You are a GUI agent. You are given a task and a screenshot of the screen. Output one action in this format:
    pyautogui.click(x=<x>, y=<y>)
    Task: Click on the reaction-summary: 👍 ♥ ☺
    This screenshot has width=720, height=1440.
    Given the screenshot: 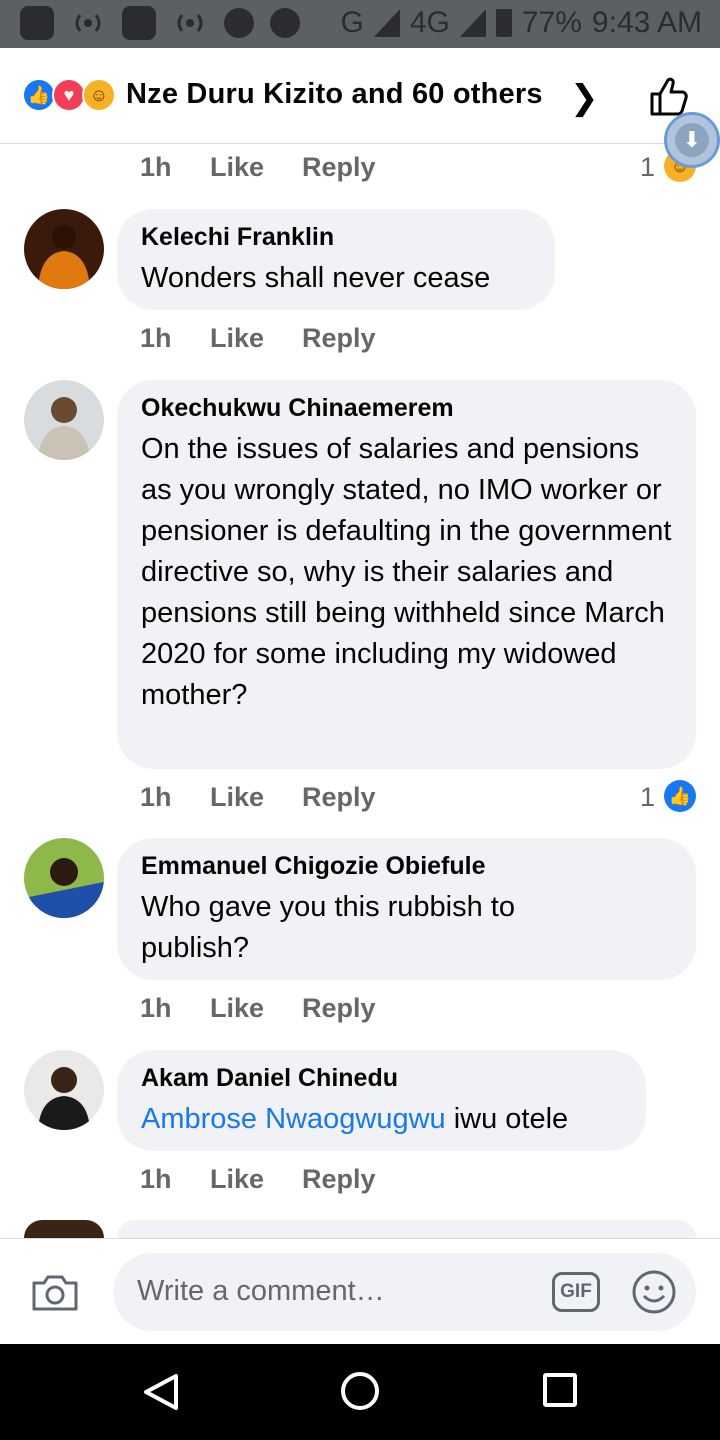 What is the action you would take?
    pyautogui.click(x=69, y=95)
    